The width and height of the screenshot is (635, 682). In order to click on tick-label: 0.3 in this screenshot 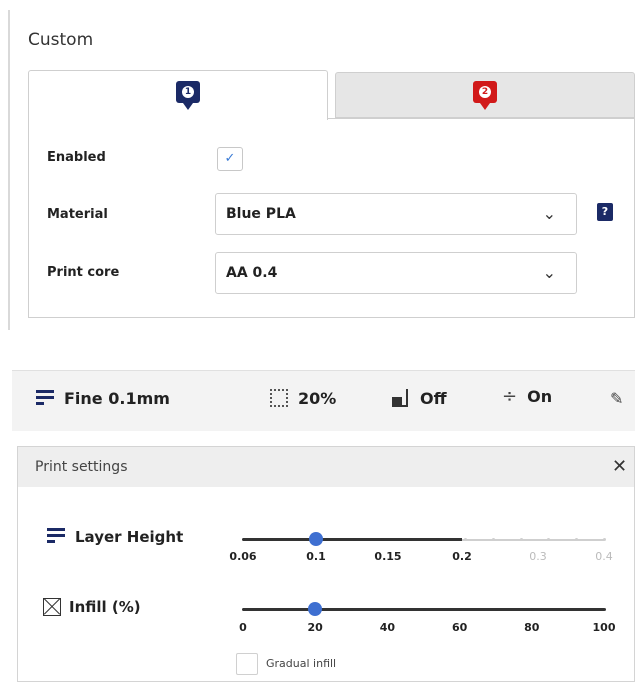, I will do `click(538, 556)`.